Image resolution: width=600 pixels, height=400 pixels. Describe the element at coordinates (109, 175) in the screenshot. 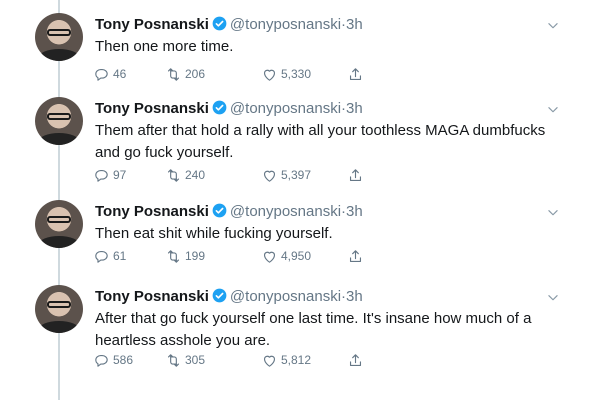

I see `reply-button: 97` at that location.